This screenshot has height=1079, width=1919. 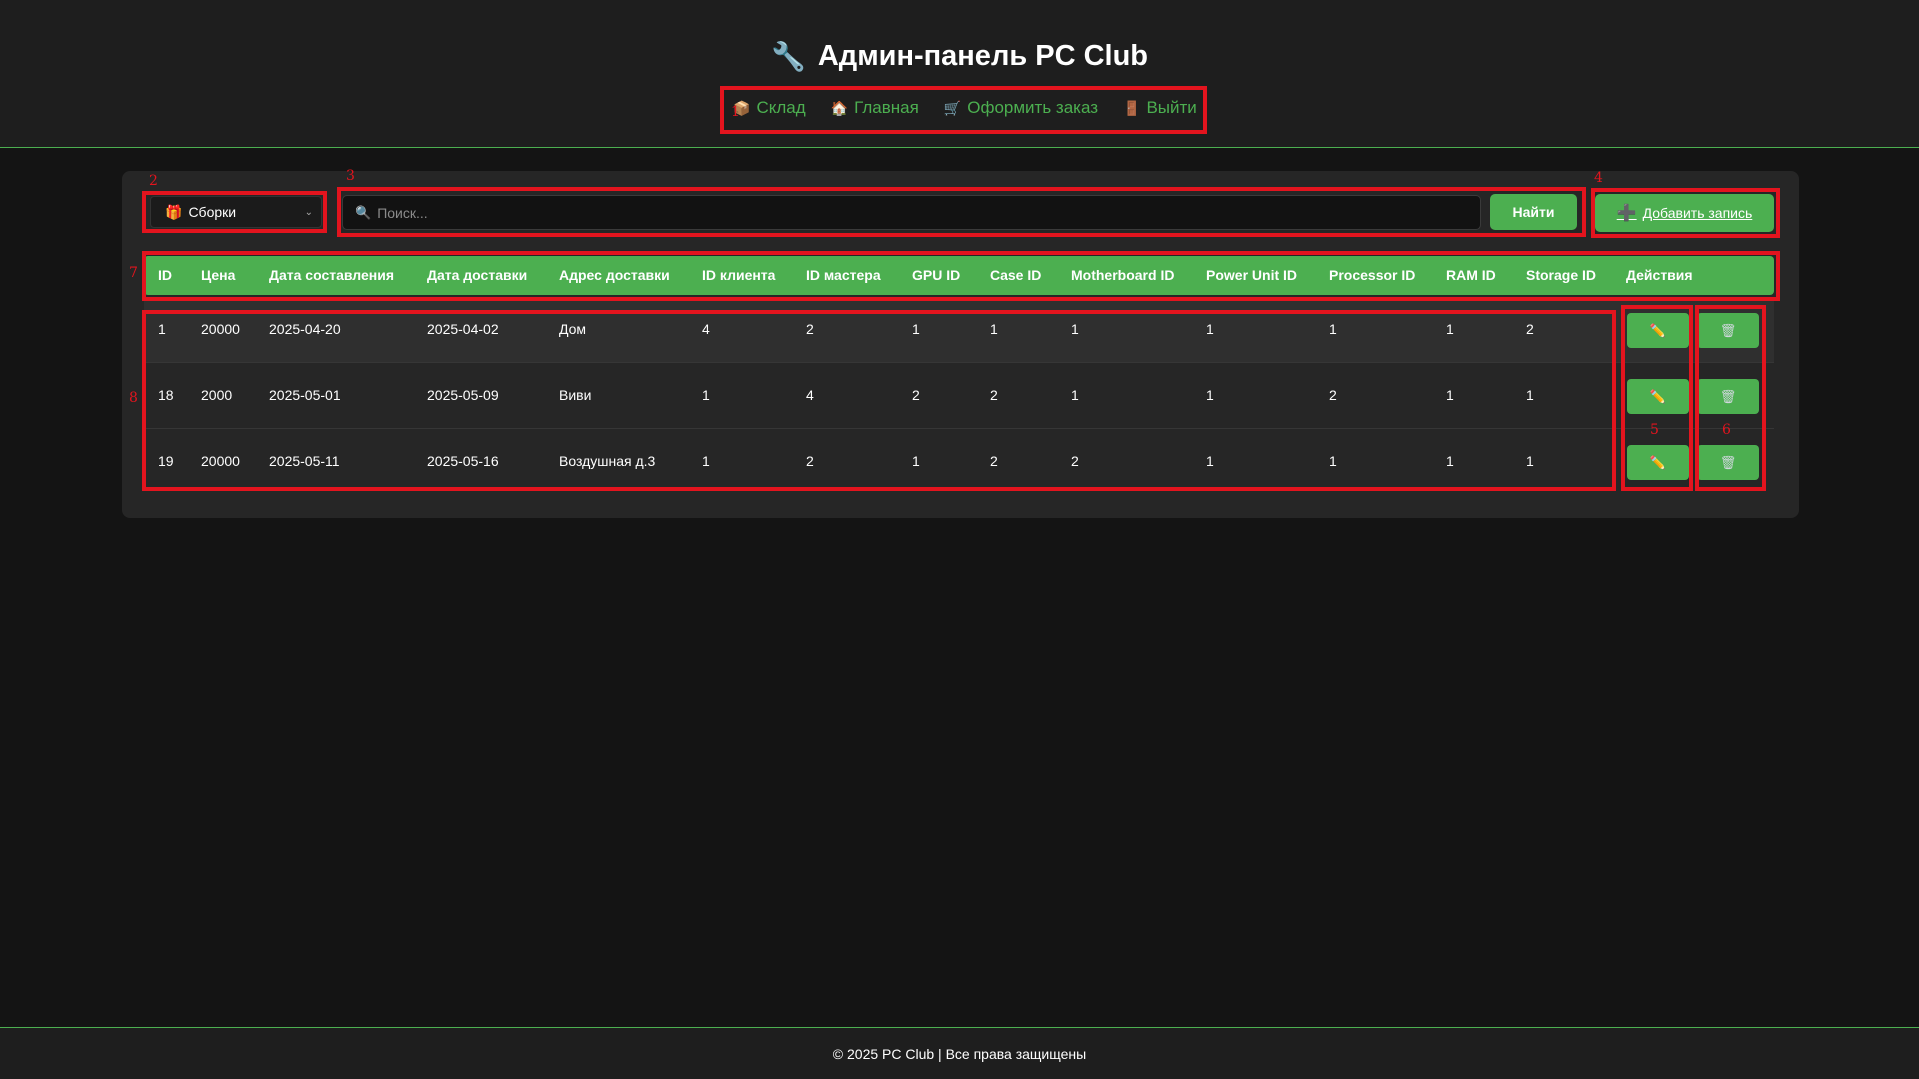 I want to click on annotation-number: 1, so click(x=735, y=112).